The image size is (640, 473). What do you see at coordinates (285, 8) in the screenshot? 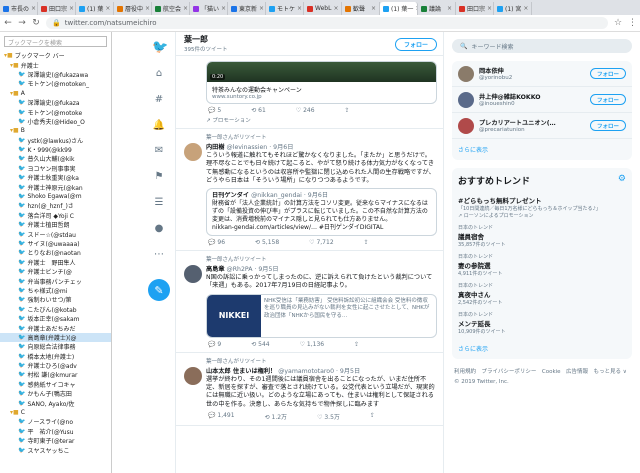
I see `browser-tab: モトケ ×` at bounding box center [285, 8].